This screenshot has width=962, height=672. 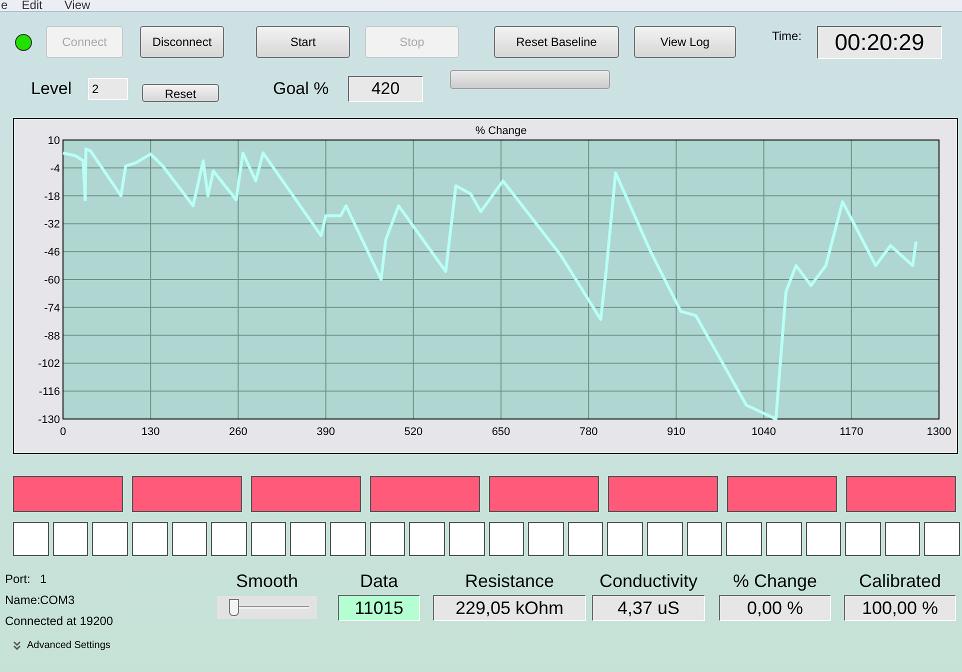 What do you see at coordinates (52, 252) in the screenshot?
I see `y-axis-label: -46` at bounding box center [52, 252].